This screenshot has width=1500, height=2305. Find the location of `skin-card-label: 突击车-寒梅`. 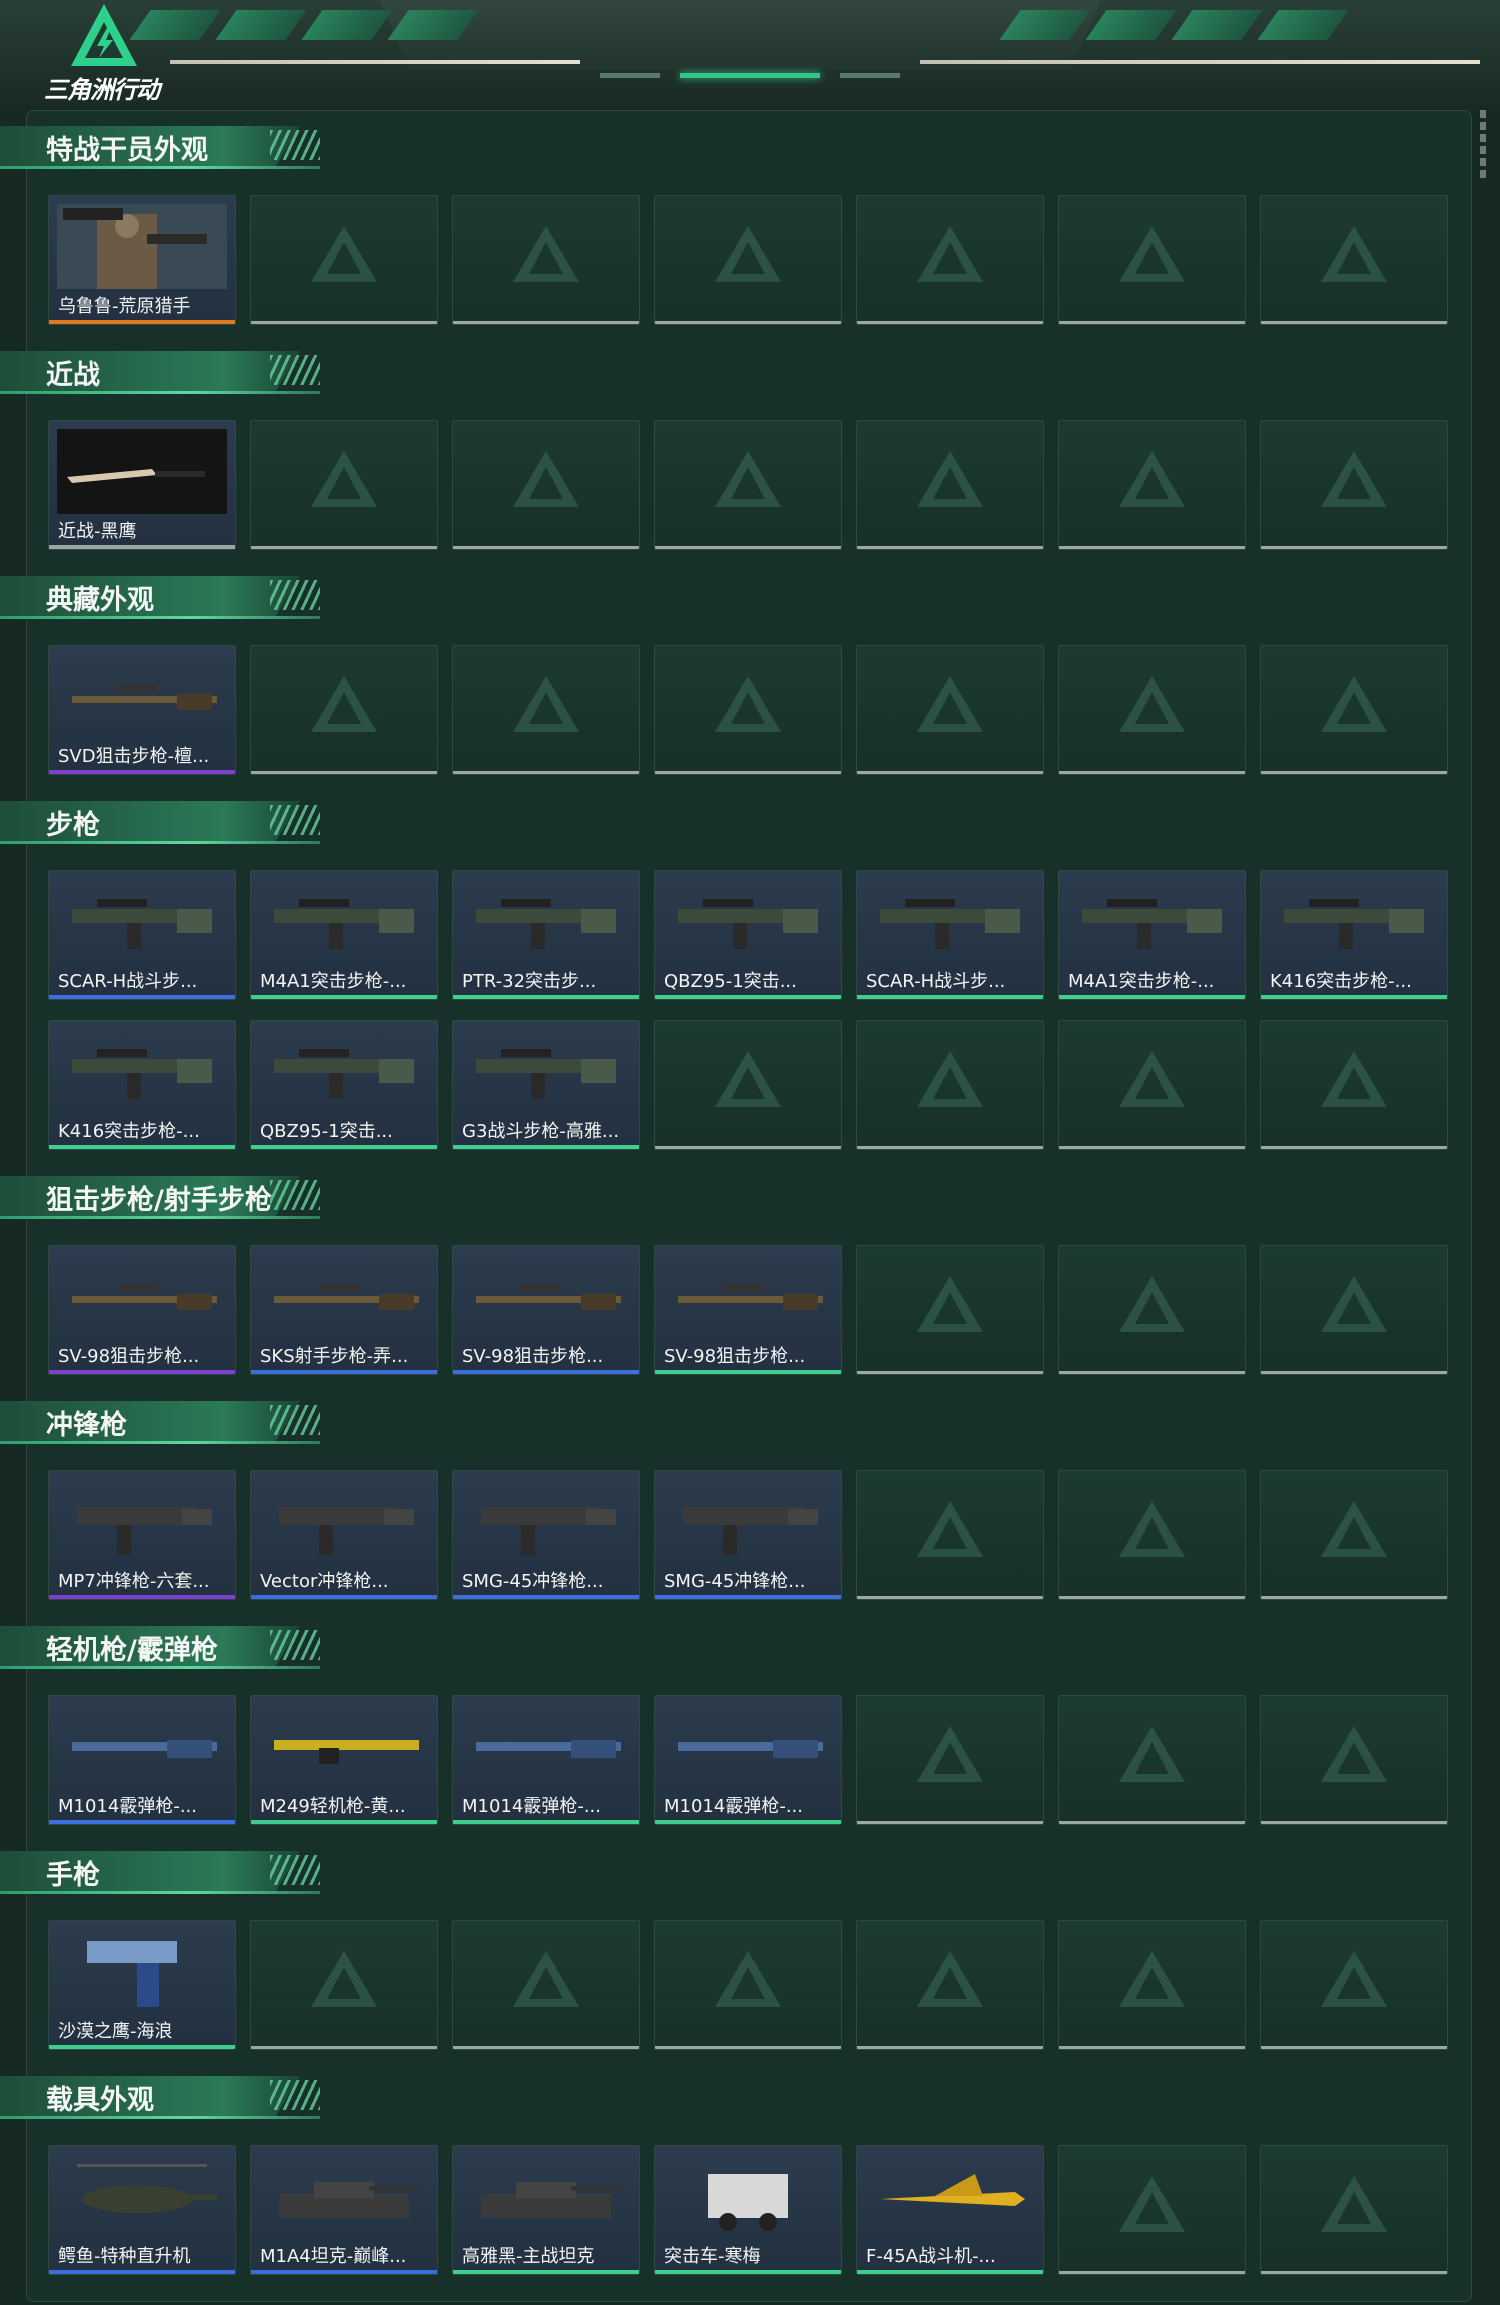

skin-card-label: 突击车-寒梅 is located at coordinates (712, 2256).